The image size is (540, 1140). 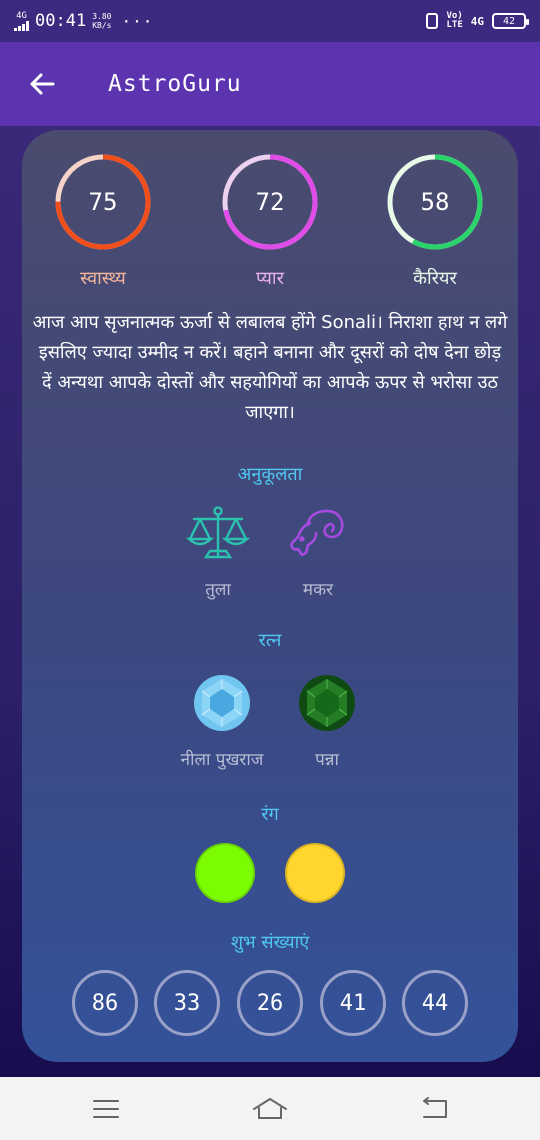 I want to click on status-left: 4G 00:41 3.80 KB/s ···, so click(x=83, y=21).